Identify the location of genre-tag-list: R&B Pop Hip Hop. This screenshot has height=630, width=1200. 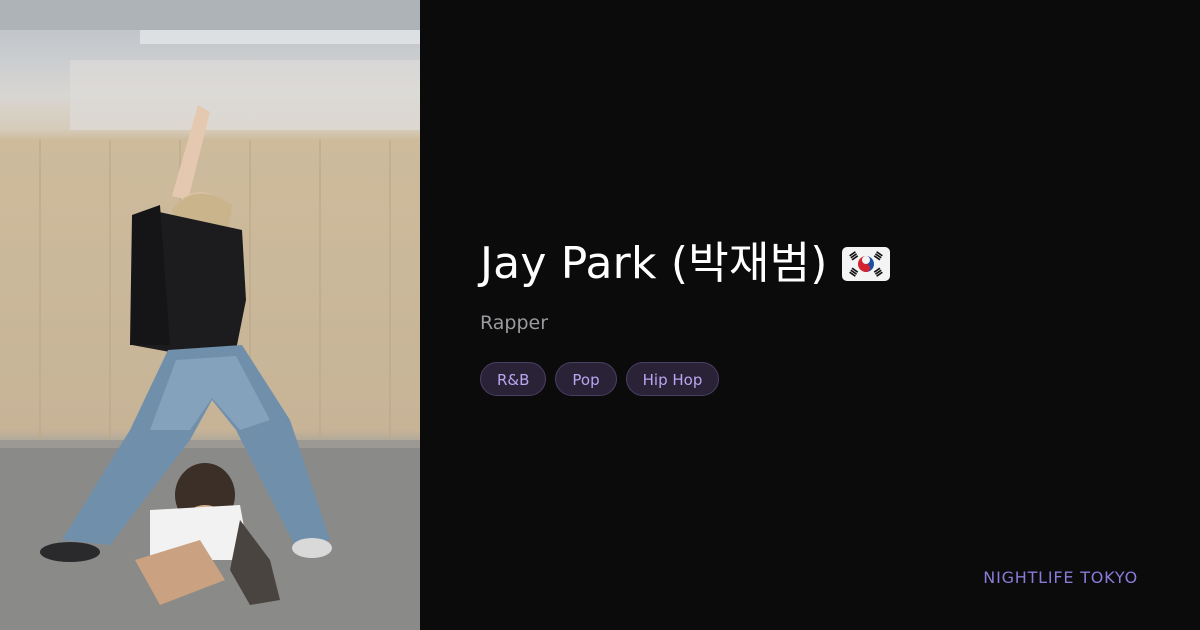
(600, 379).